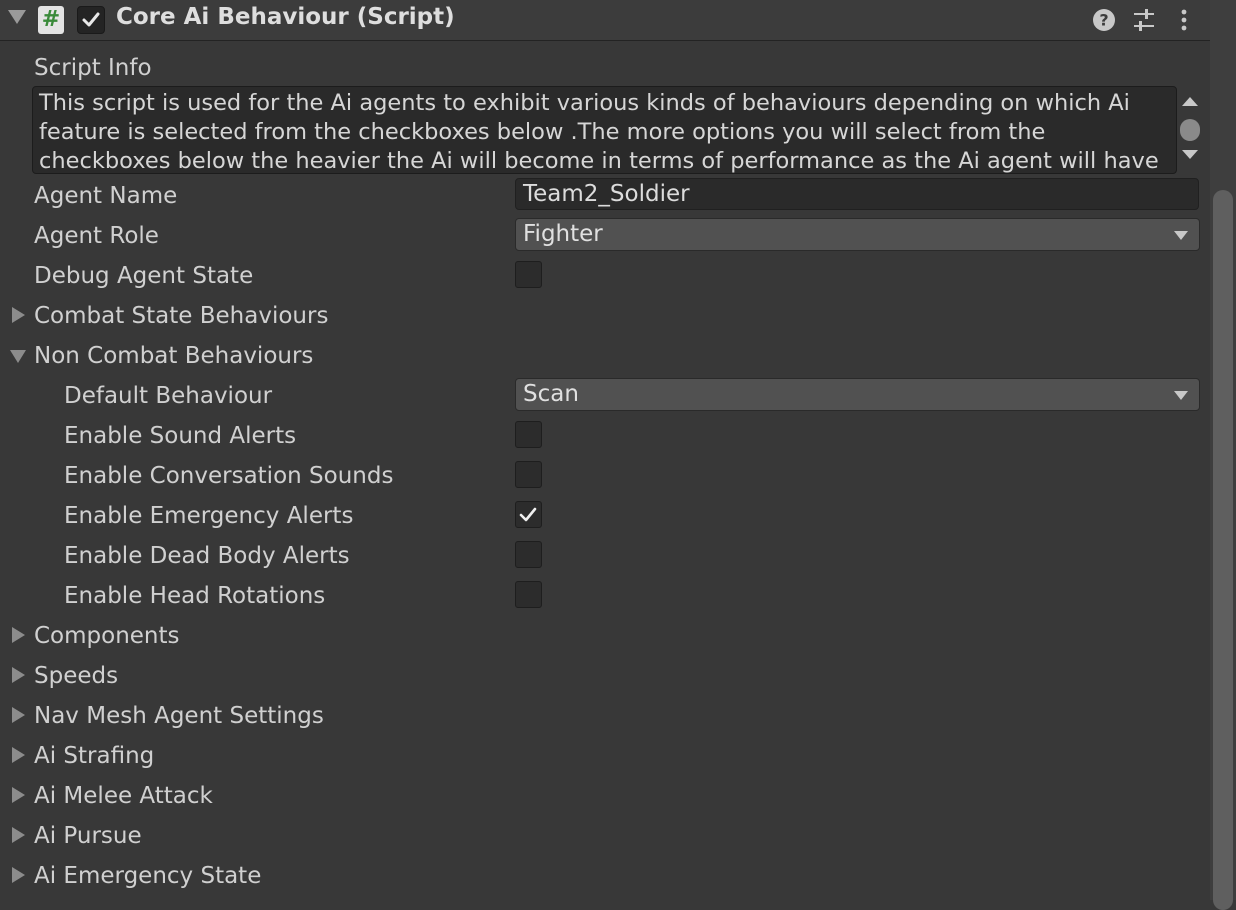 This screenshot has height=910, width=1236. Describe the element at coordinates (94, 756) in the screenshot. I see `ai-strafing-foldout: Ai Strafing` at that location.